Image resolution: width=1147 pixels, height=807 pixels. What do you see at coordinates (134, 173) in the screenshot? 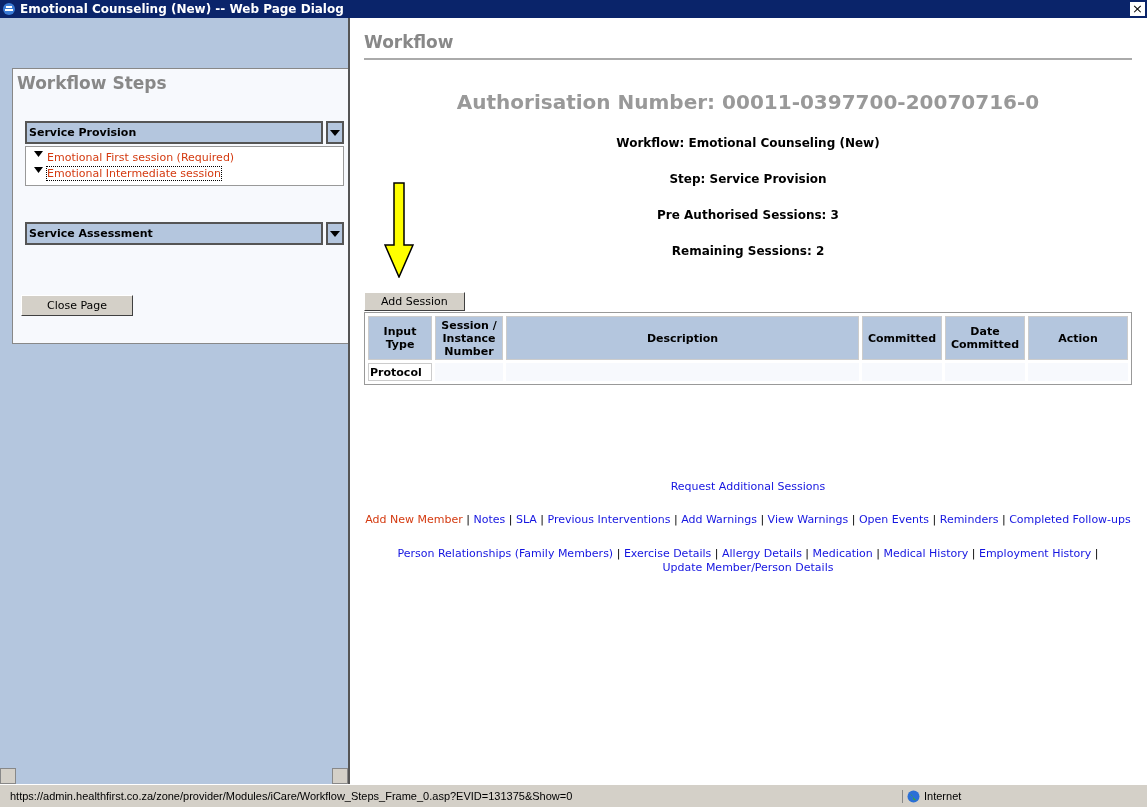
I see `step-link: Emotional Intermediate session` at bounding box center [134, 173].